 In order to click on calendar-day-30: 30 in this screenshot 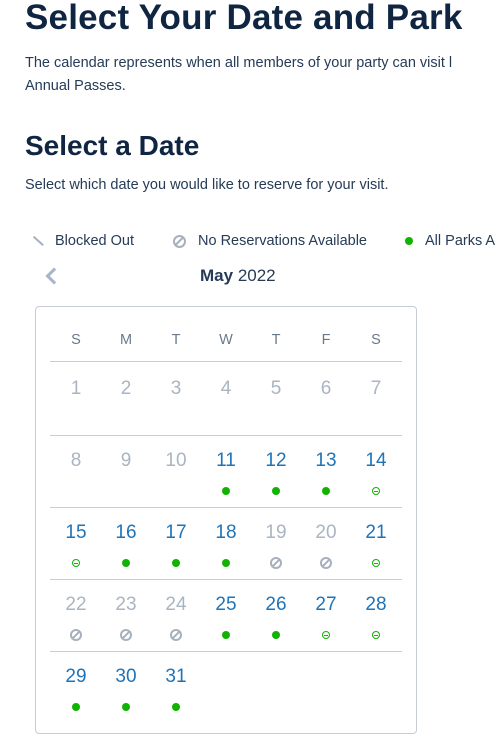, I will do `click(126, 687)`.